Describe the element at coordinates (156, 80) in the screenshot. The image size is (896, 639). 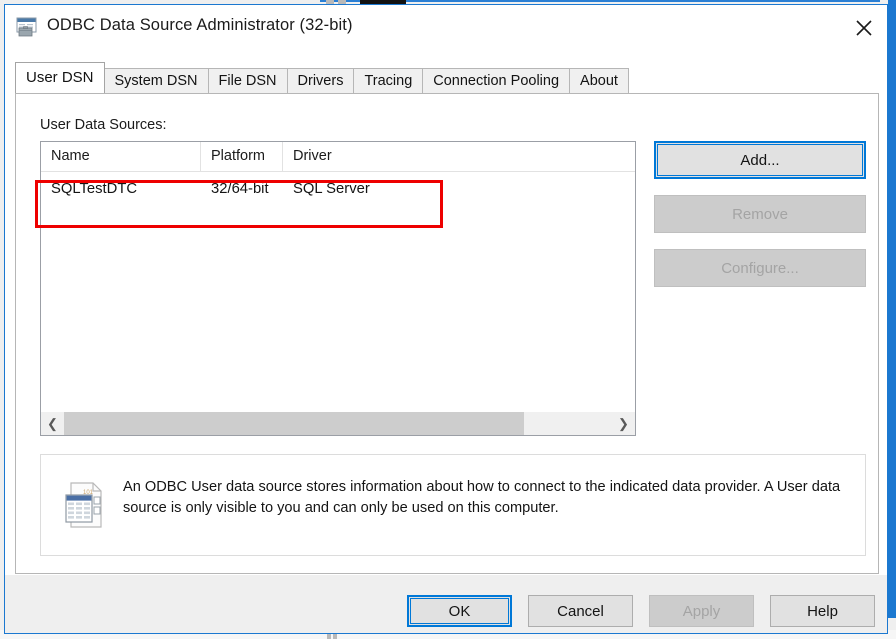
I see `tab-system-dsn: System DSN` at that location.